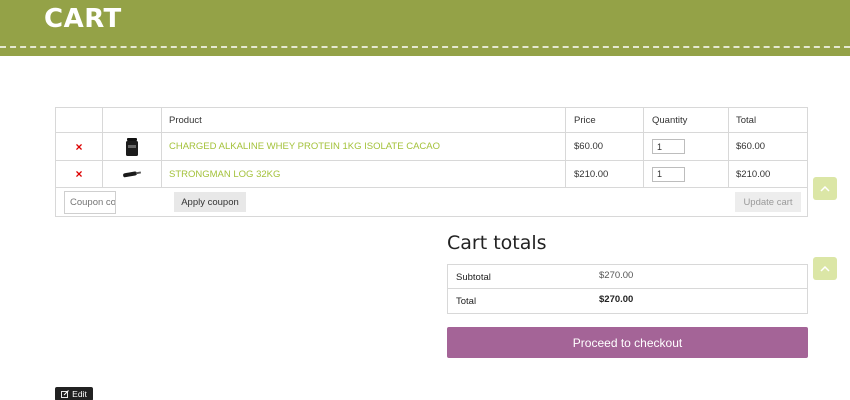  I want to click on cart-totals-table: Subtotal $270.00 Total $270.00, so click(627, 289).